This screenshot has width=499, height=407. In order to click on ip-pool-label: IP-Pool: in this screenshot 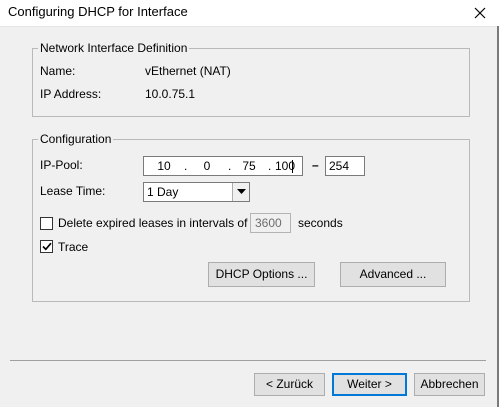, I will do `click(61, 165)`.